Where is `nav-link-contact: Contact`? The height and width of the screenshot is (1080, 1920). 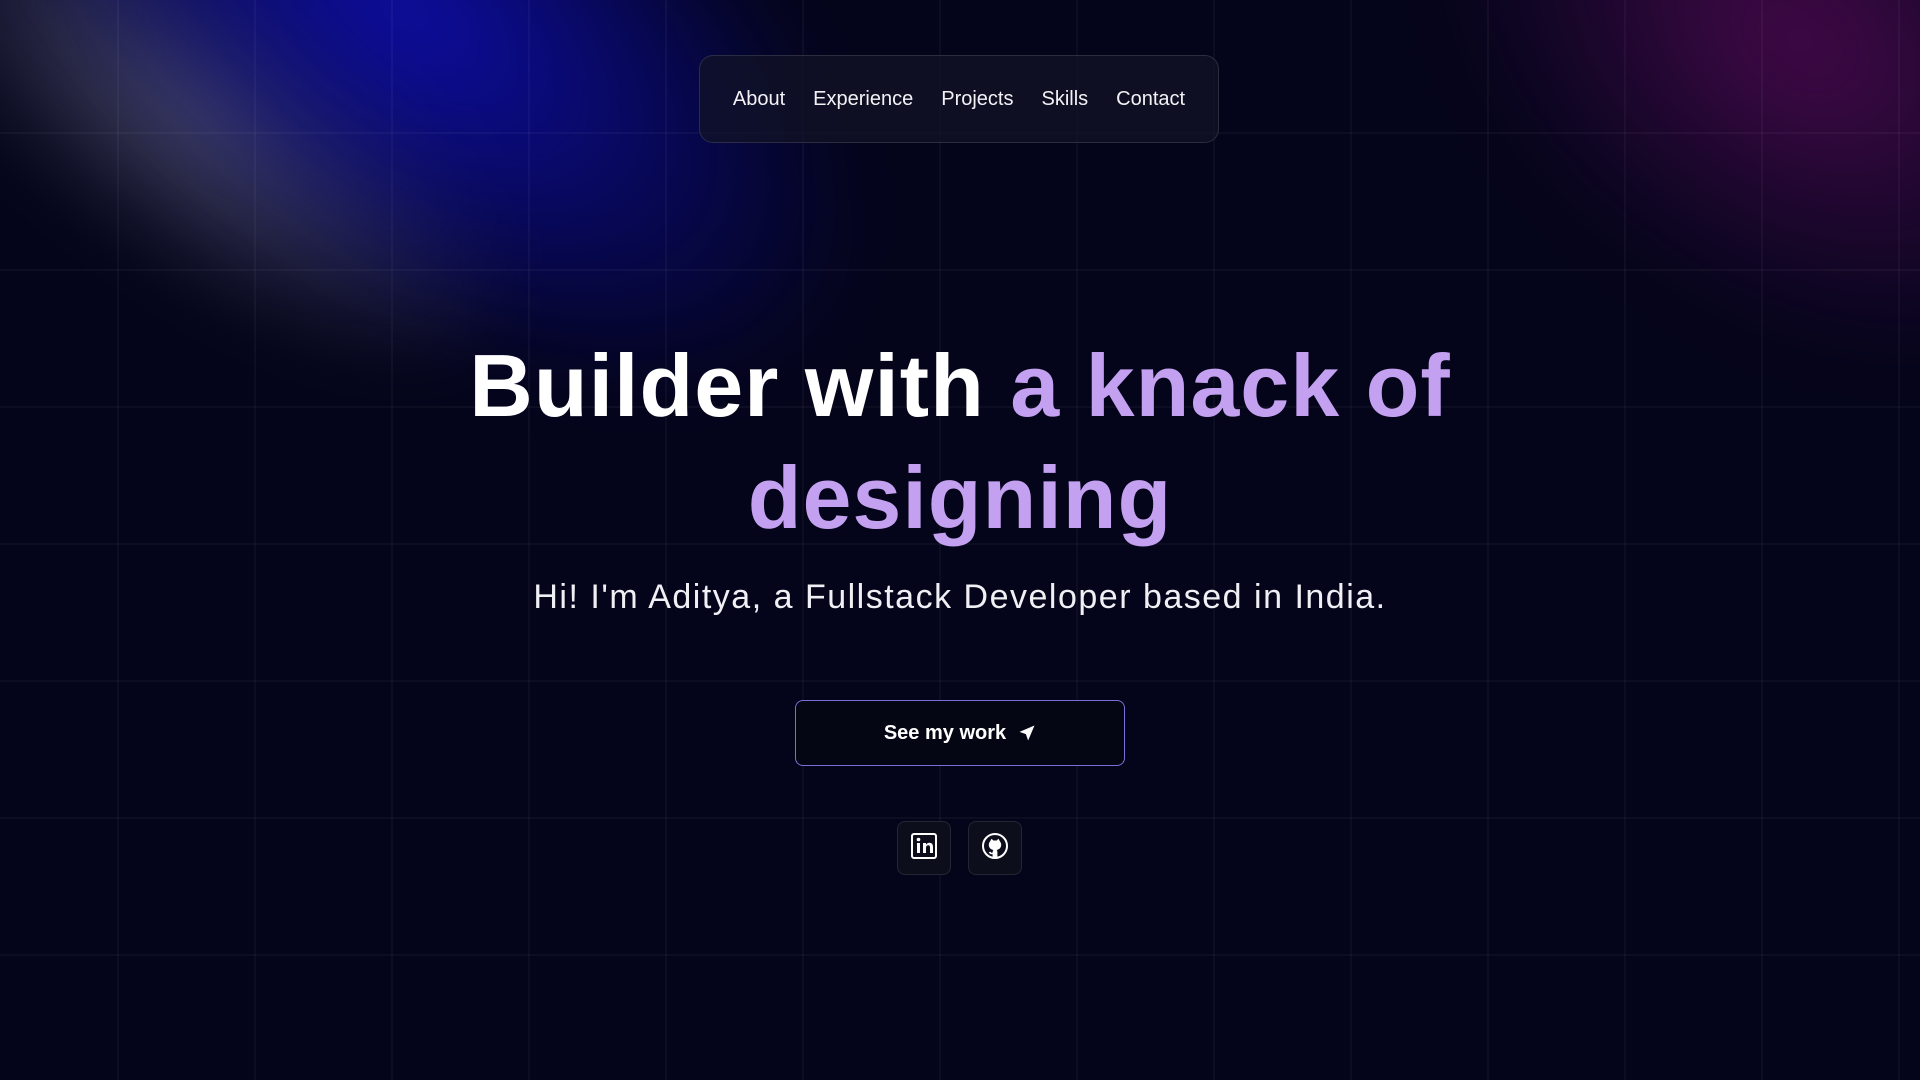
nav-link-contact: Contact is located at coordinates (1150, 99).